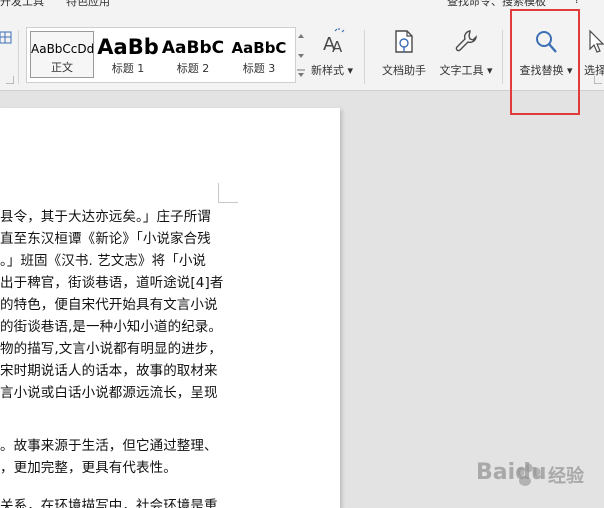  Describe the element at coordinates (109, 305) in the screenshot. I see `doc-line: 的特色，便自宋代开始具有文言小说` at that location.